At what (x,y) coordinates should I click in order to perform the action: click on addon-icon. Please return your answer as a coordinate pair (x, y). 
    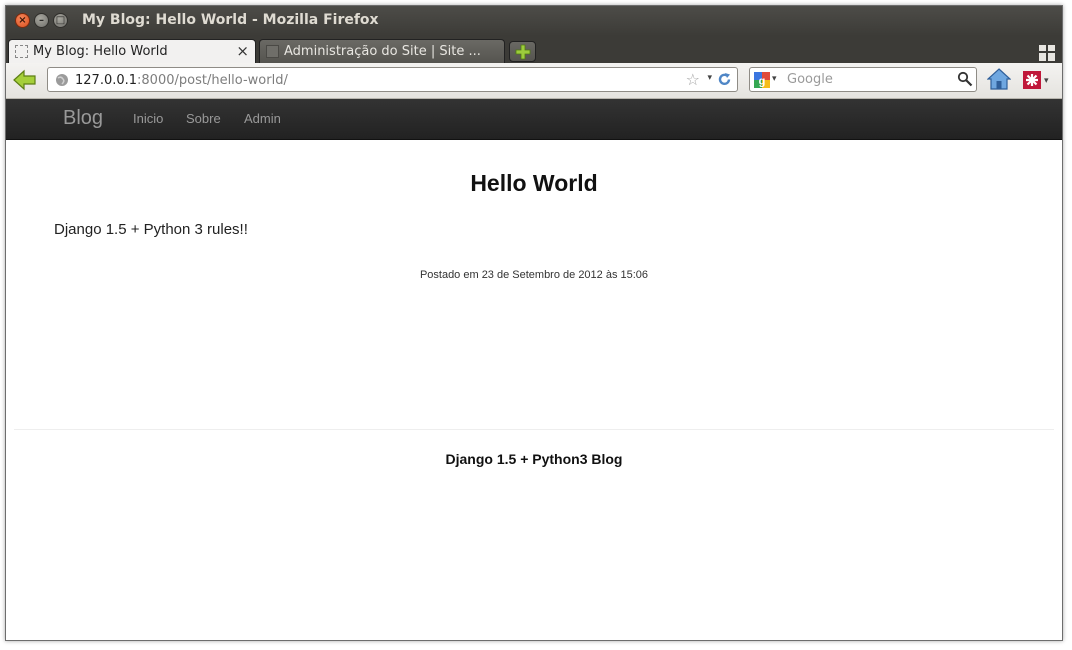
    Looking at the image, I should click on (1032, 80).